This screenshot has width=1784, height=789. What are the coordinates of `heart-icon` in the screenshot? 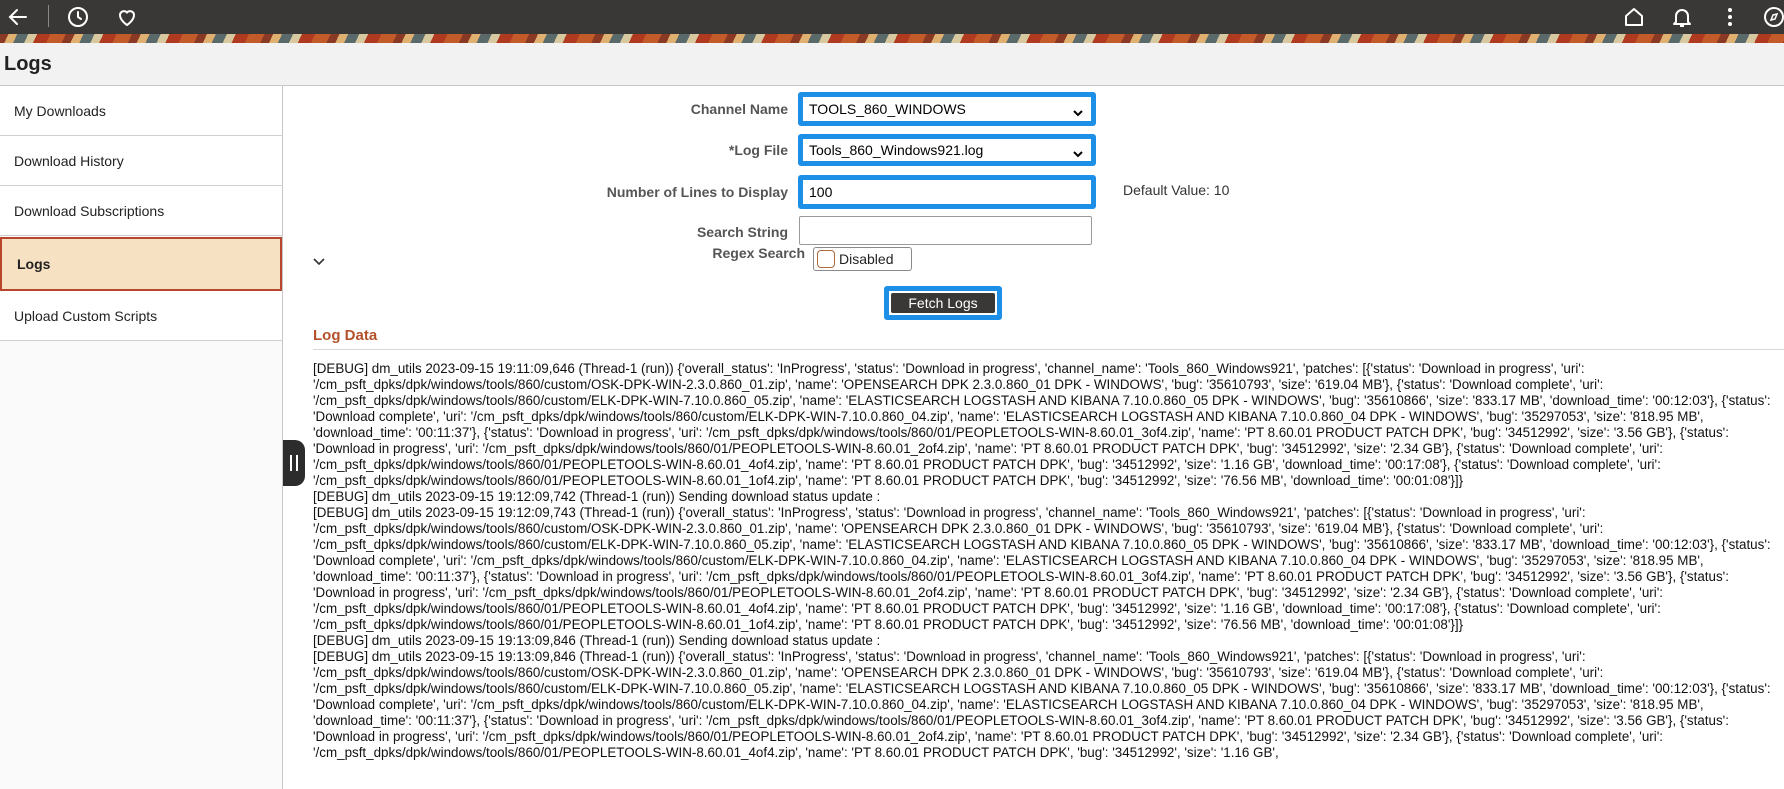 It's located at (127, 17).